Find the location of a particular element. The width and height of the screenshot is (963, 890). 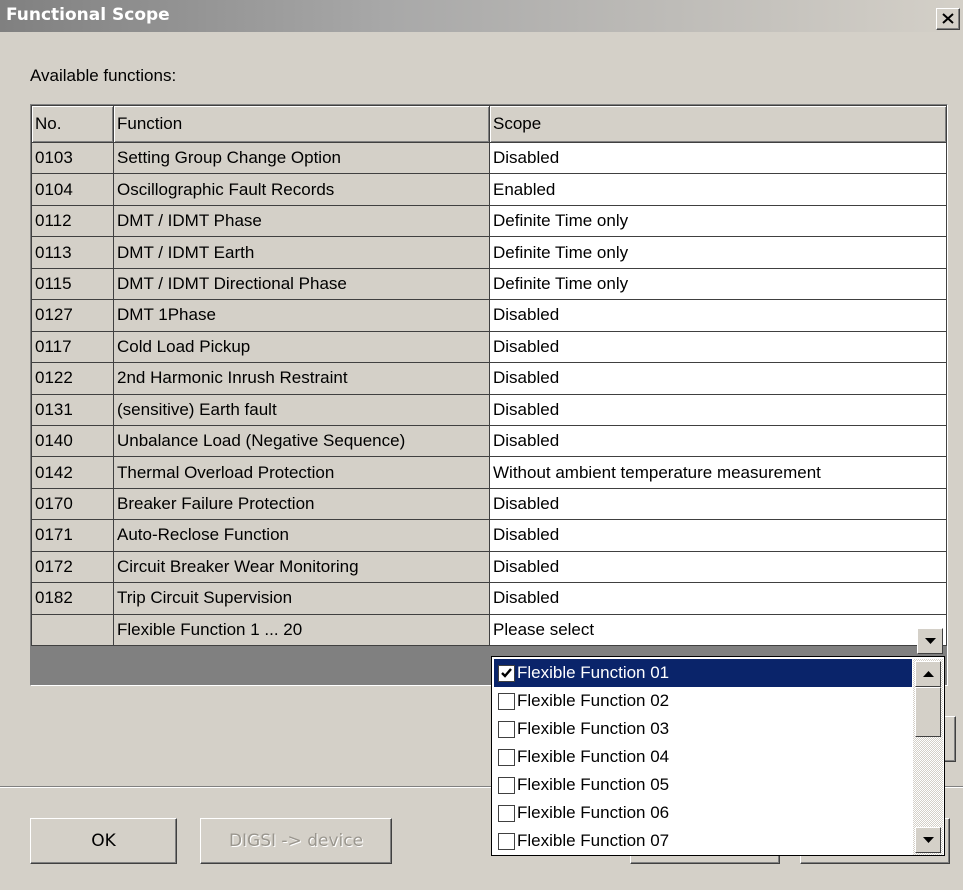

row-function: Breaker Failure Protection is located at coordinates (301, 504).